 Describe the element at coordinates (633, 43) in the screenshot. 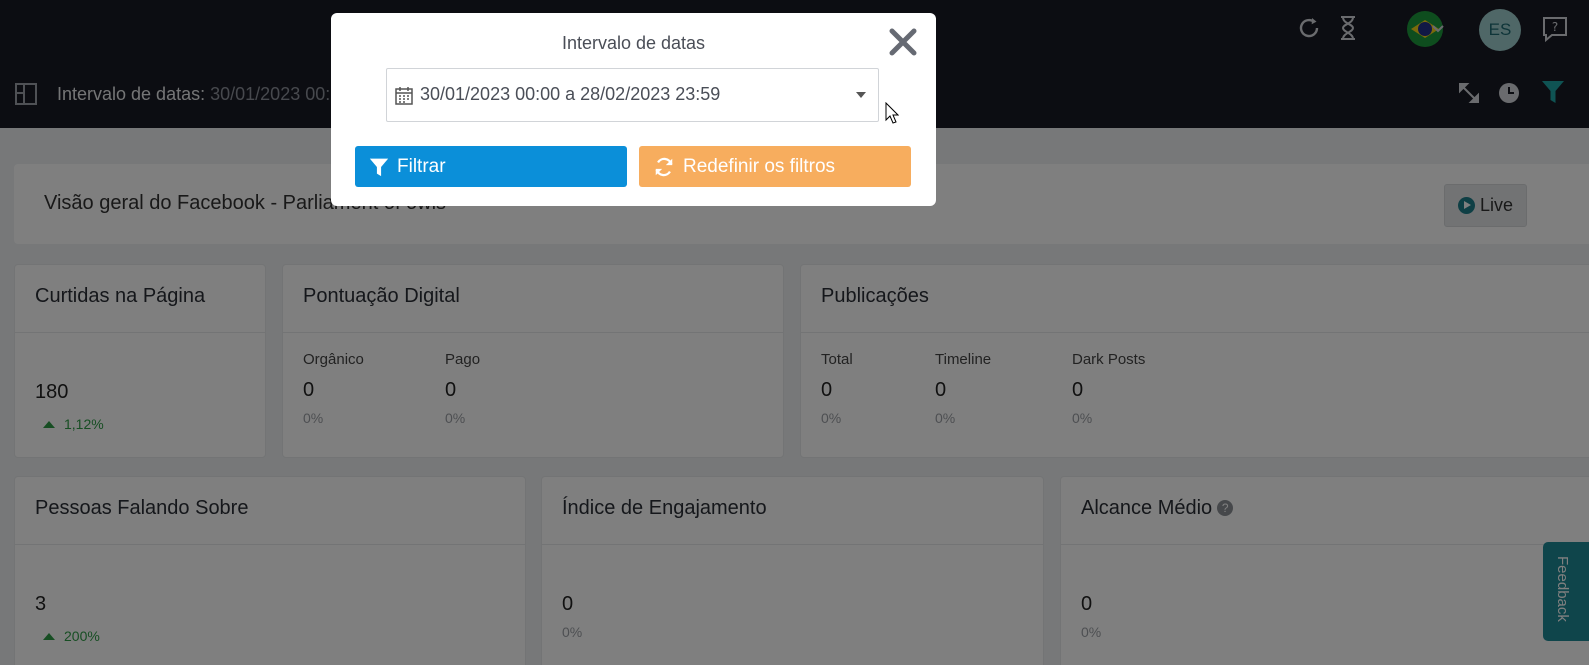

I see `modal-title: Intervalo de datas` at that location.